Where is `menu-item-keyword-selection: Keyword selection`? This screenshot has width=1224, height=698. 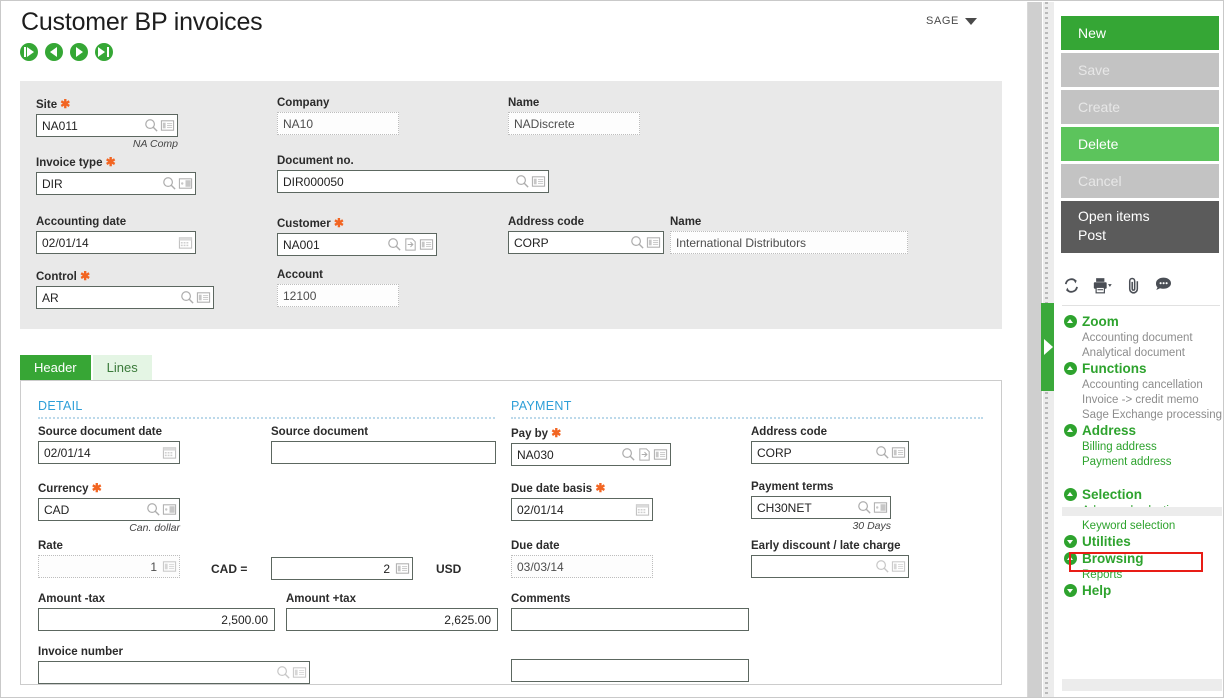
menu-item-keyword-selection: Keyword selection is located at coordinates (1142, 525).